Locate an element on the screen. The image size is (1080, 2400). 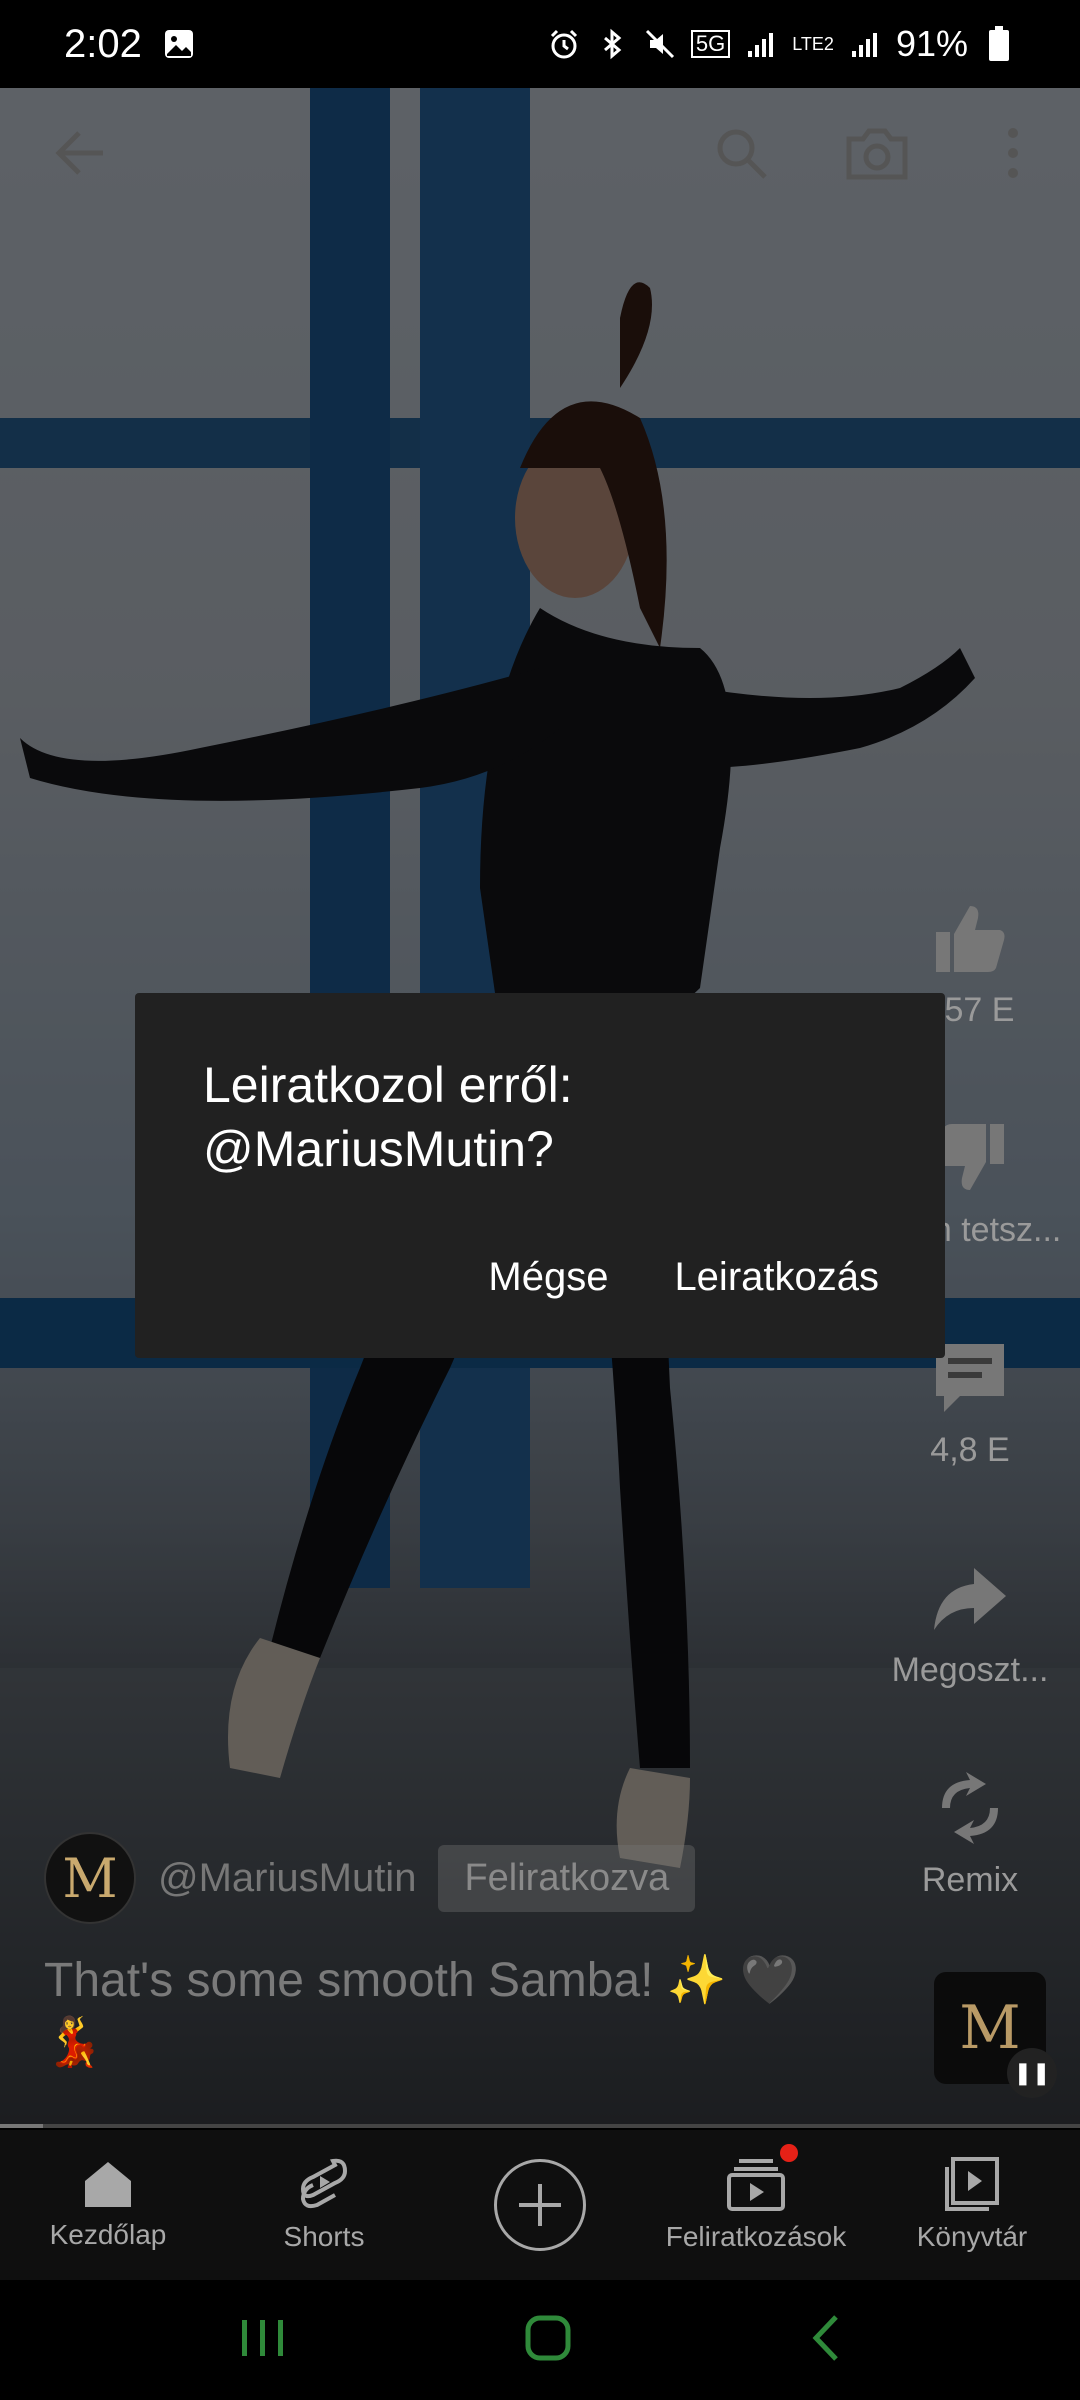
gallery-icon is located at coordinates (179, 44).